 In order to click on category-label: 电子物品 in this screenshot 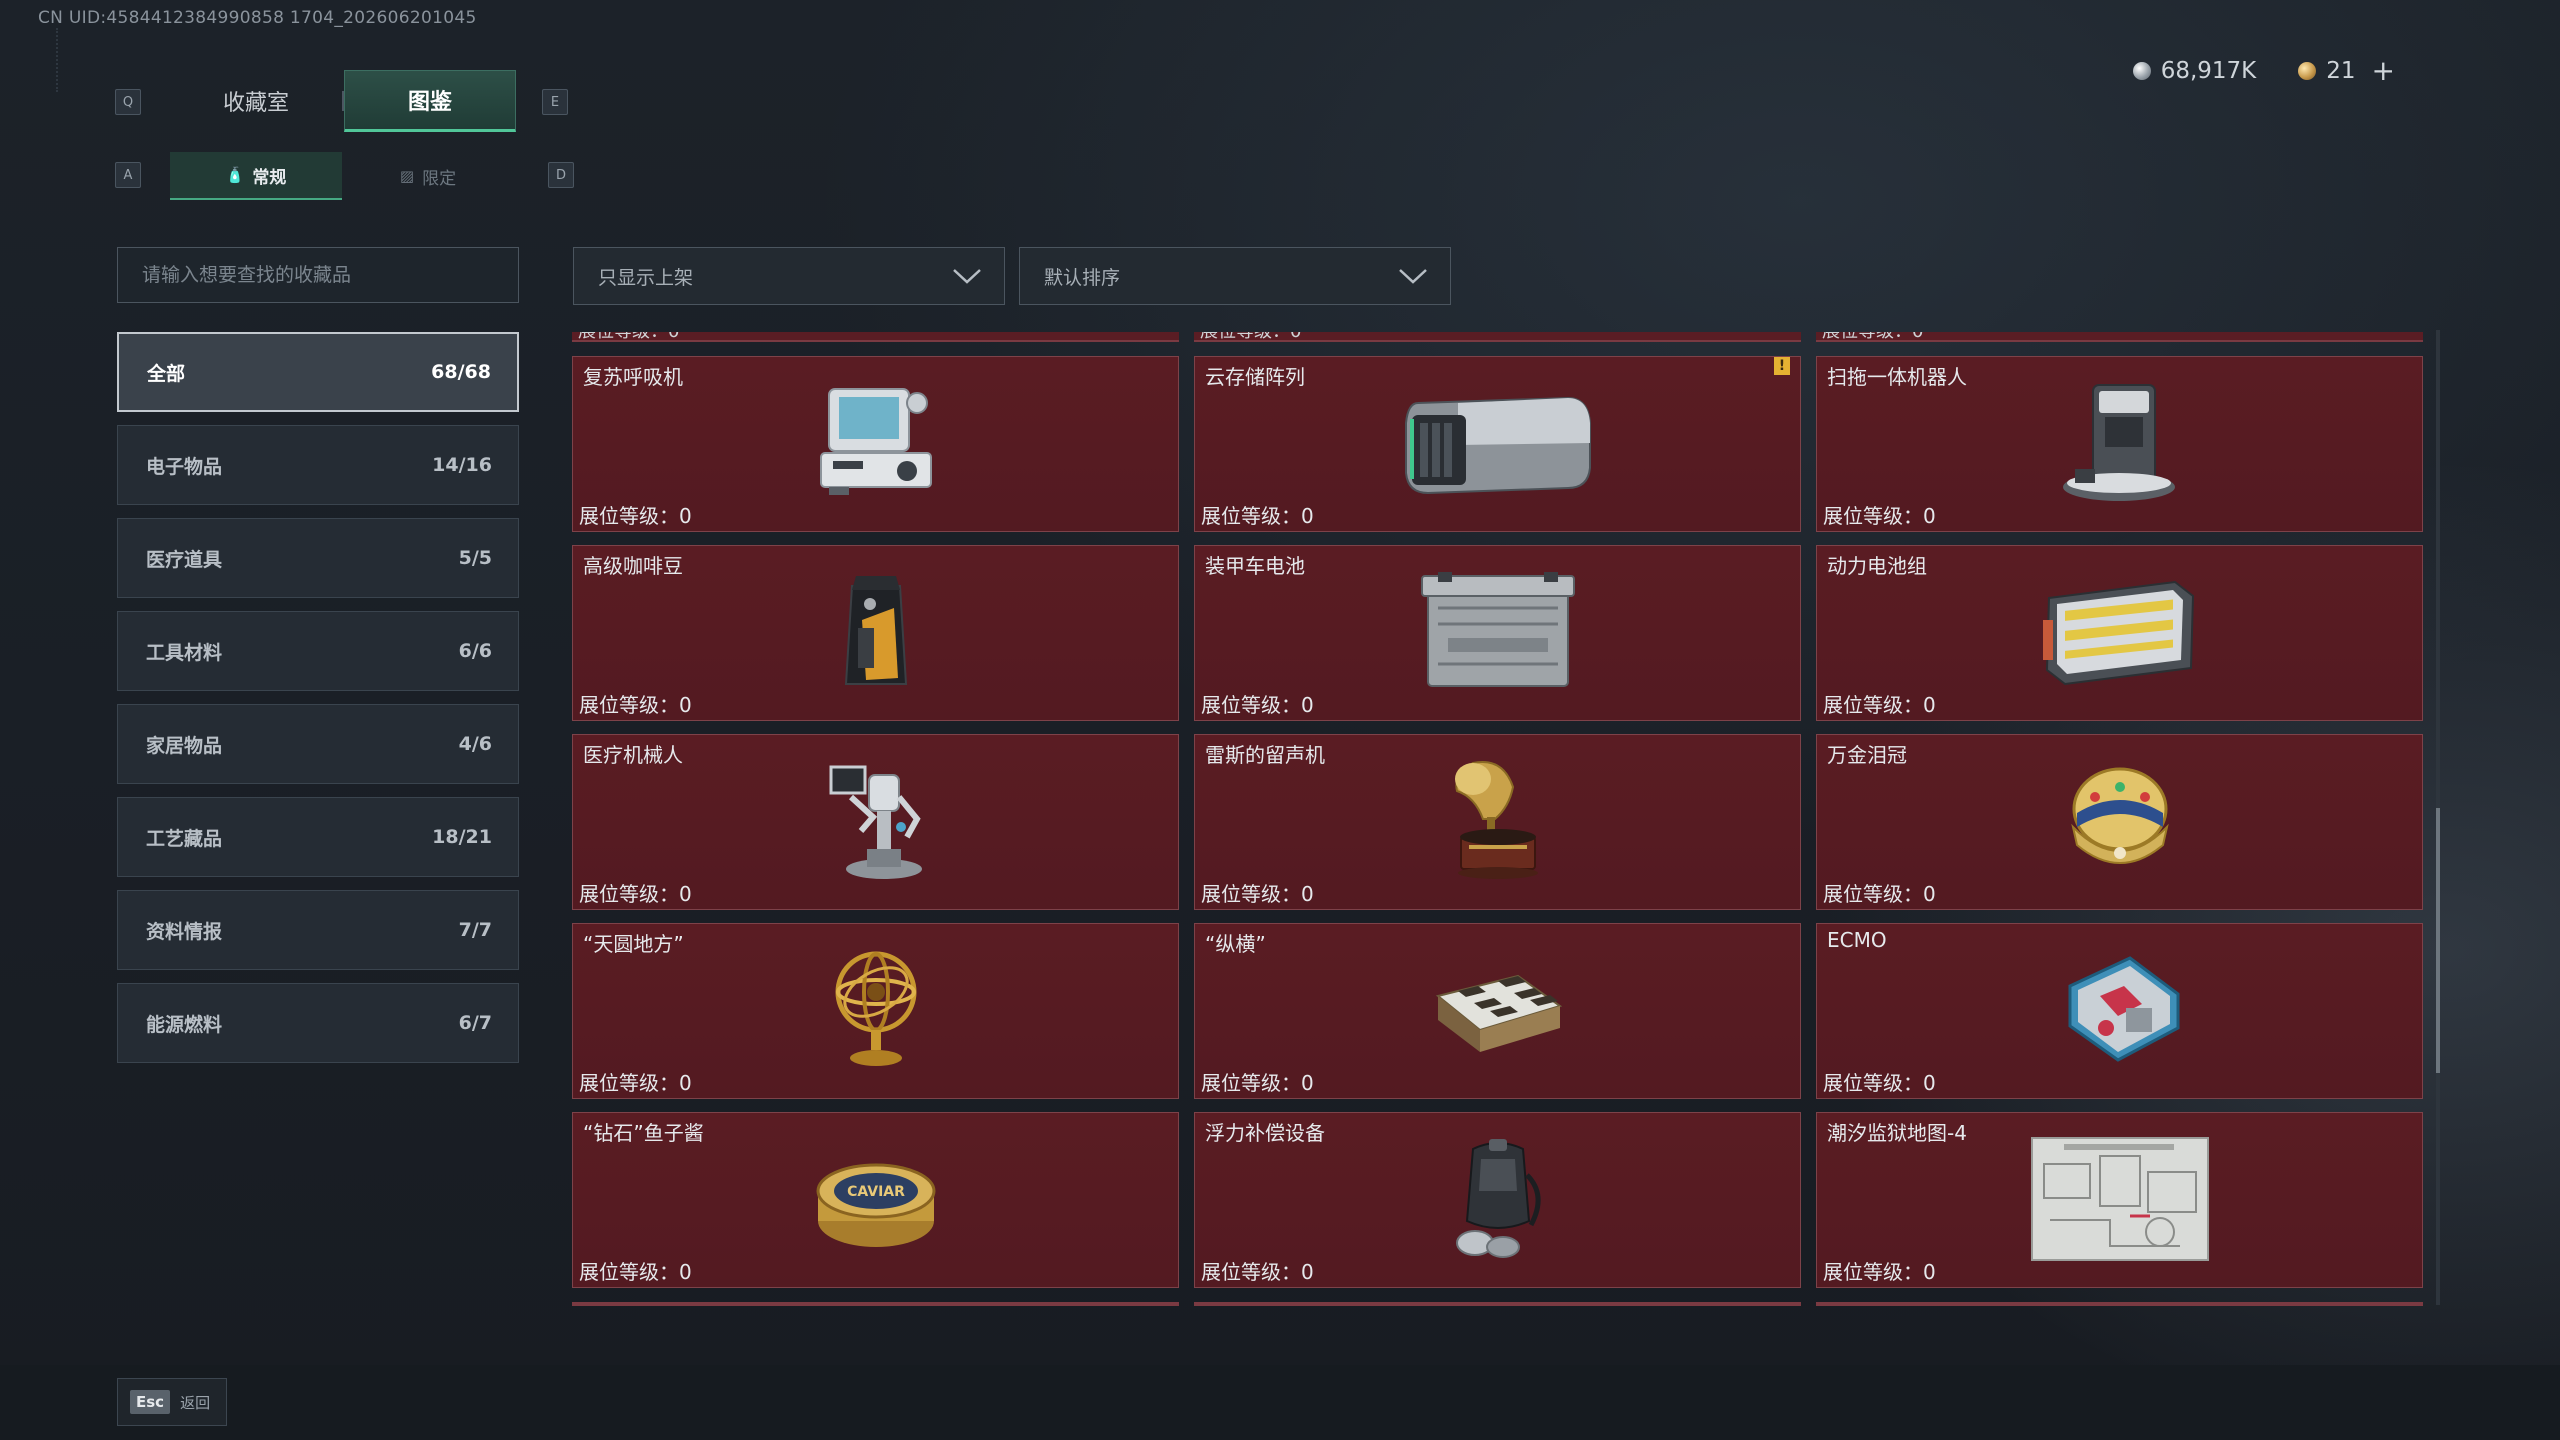, I will do `click(184, 466)`.